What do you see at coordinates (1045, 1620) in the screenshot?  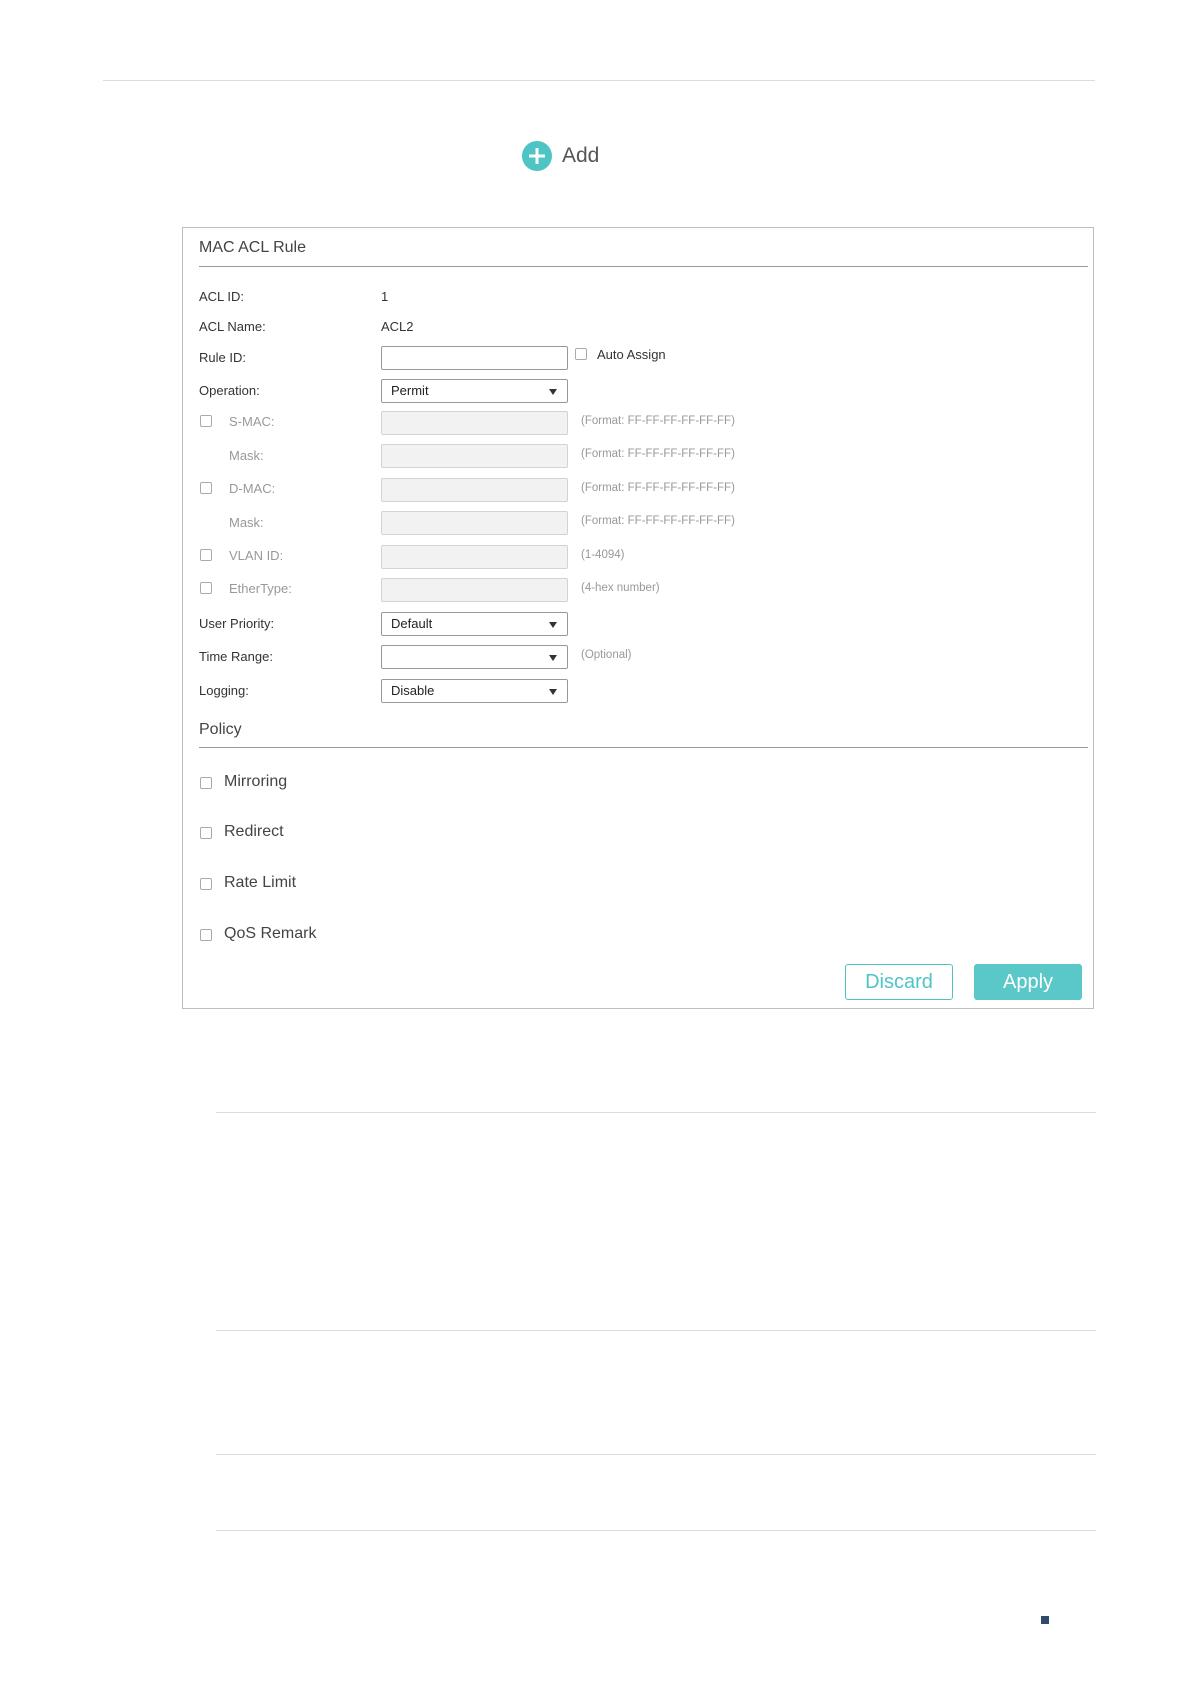 I see `page-corner-mark` at bounding box center [1045, 1620].